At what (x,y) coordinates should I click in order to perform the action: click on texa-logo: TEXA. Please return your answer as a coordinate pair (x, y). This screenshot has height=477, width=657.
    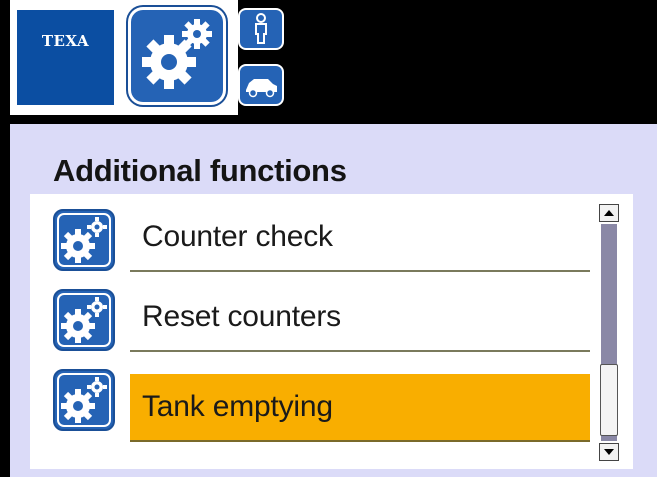
    Looking at the image, I should click on (65, 57).